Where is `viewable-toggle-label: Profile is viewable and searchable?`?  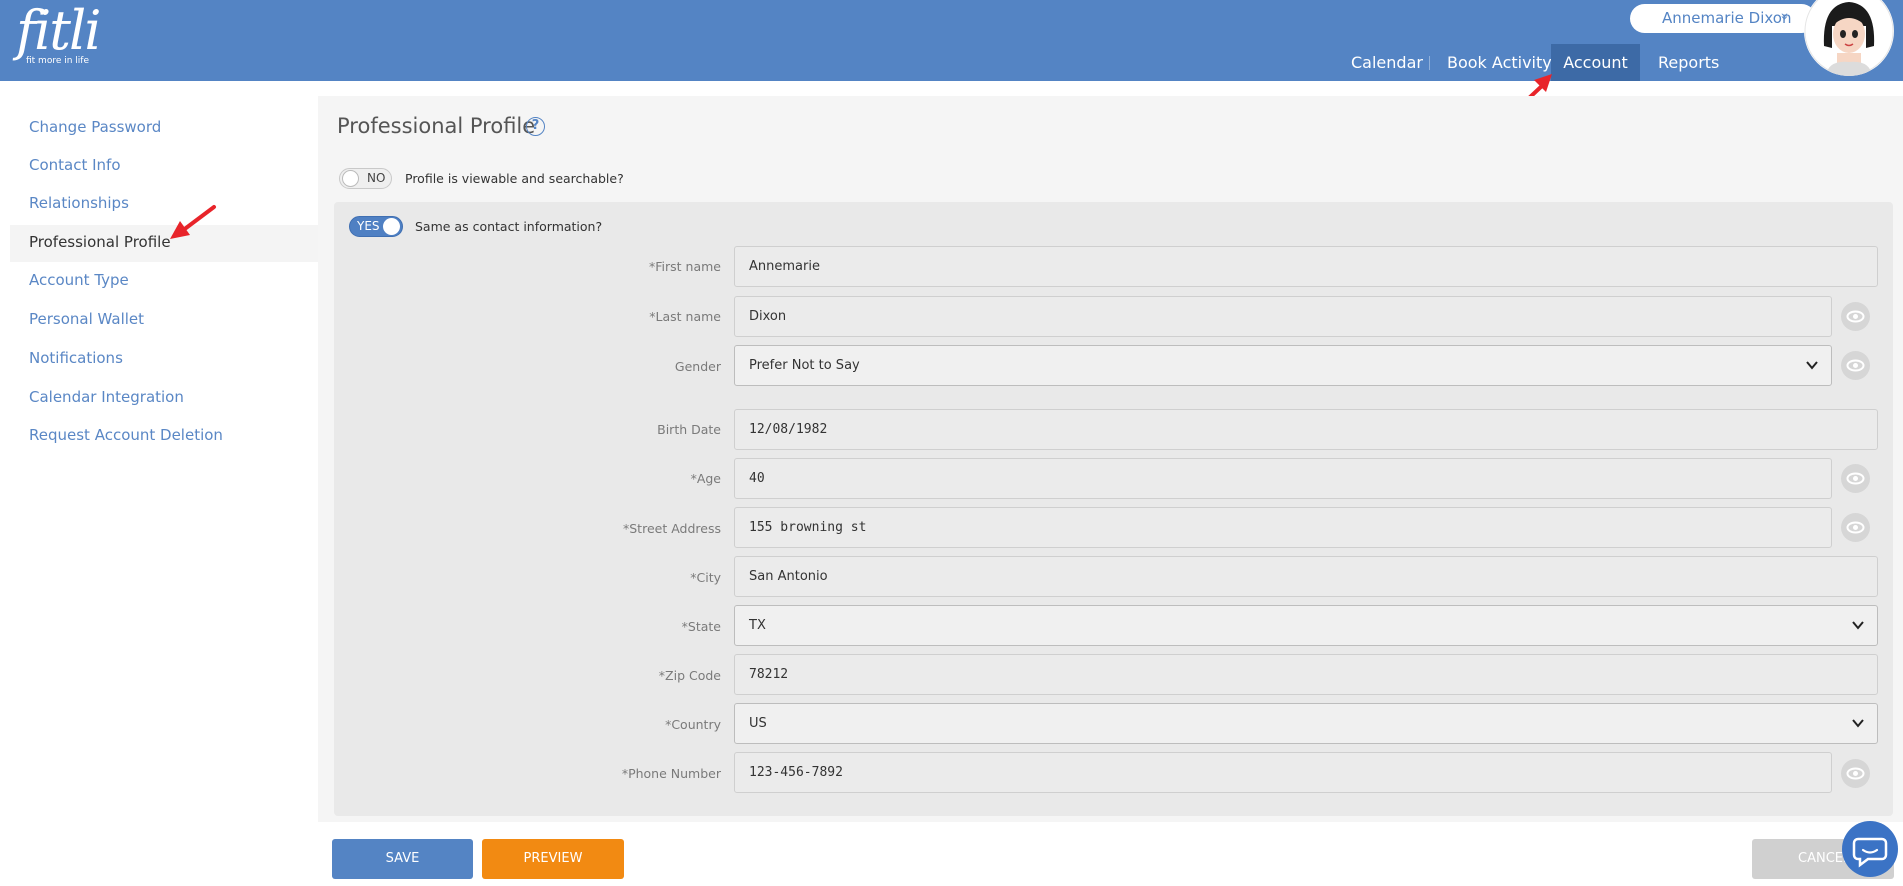 viewable-toggle-label: Profile is viewable and searchable? is located at coordinates (514, 178).